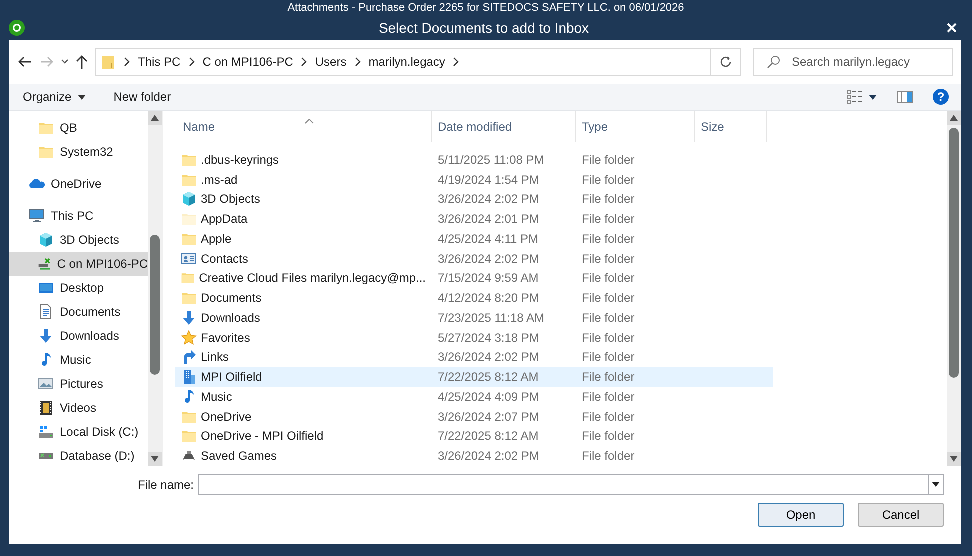 The image size is (972, 556). Describe the element at coordinates (303, 396) in the screenshot. I see `file-name: Music` at that location.